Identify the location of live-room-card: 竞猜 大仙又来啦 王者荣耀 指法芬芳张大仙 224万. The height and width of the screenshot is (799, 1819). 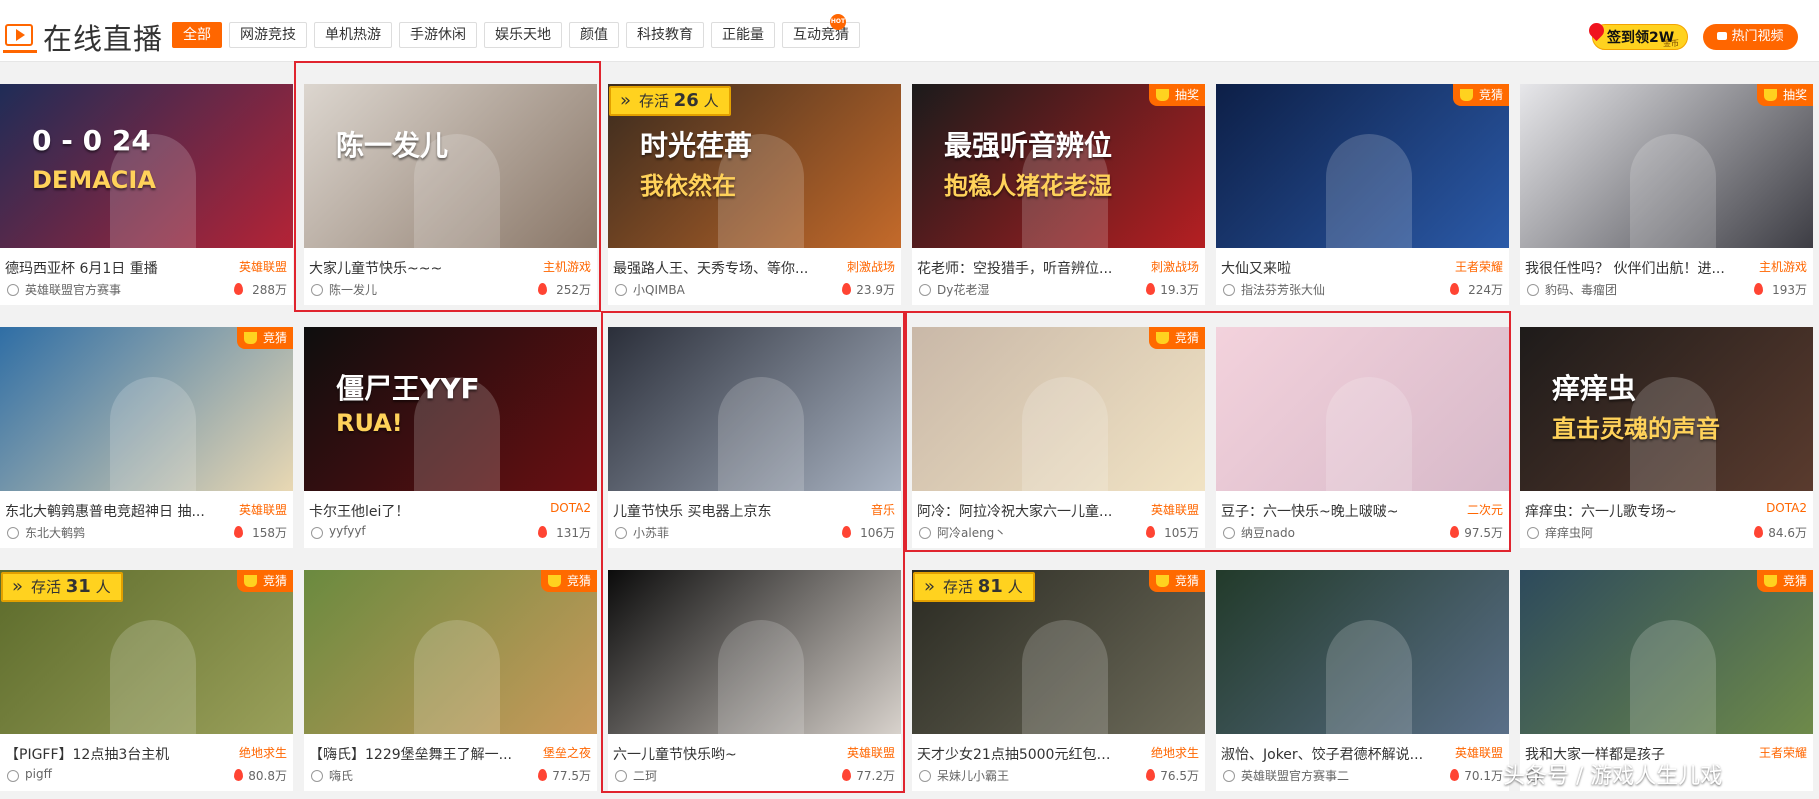
(1362, 194).